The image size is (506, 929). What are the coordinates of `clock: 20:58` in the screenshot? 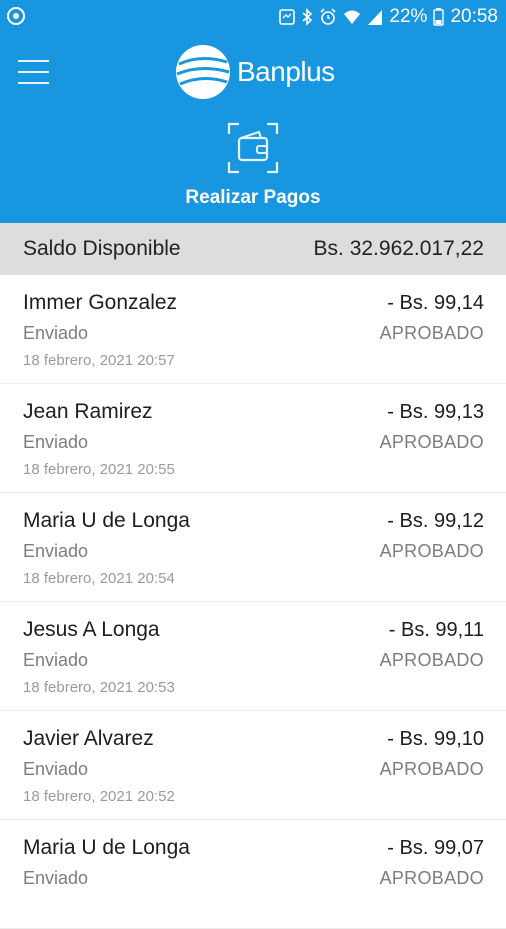 It's located at (474, 16).